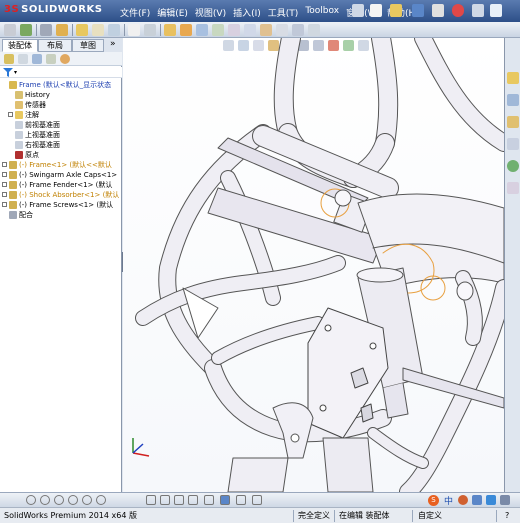 This screenshot has width=520, height=523. Describe the element at coordinates (150, 30) in the screenshot. I see `new-motion-study-icon` at that location.